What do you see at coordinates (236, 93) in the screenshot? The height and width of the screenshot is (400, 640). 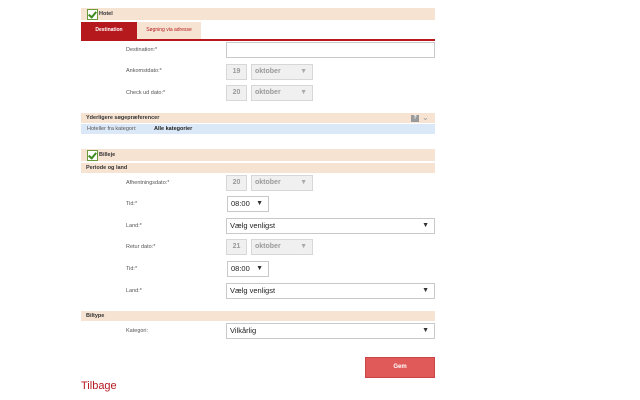 I see `checkout-day-field: 20` at bounding box center [236, 93].